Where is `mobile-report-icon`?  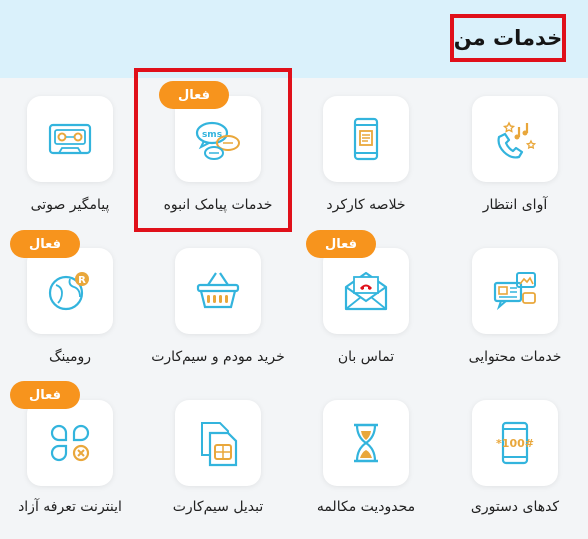
mobile-report-icon is located at coordinates (366, 139).